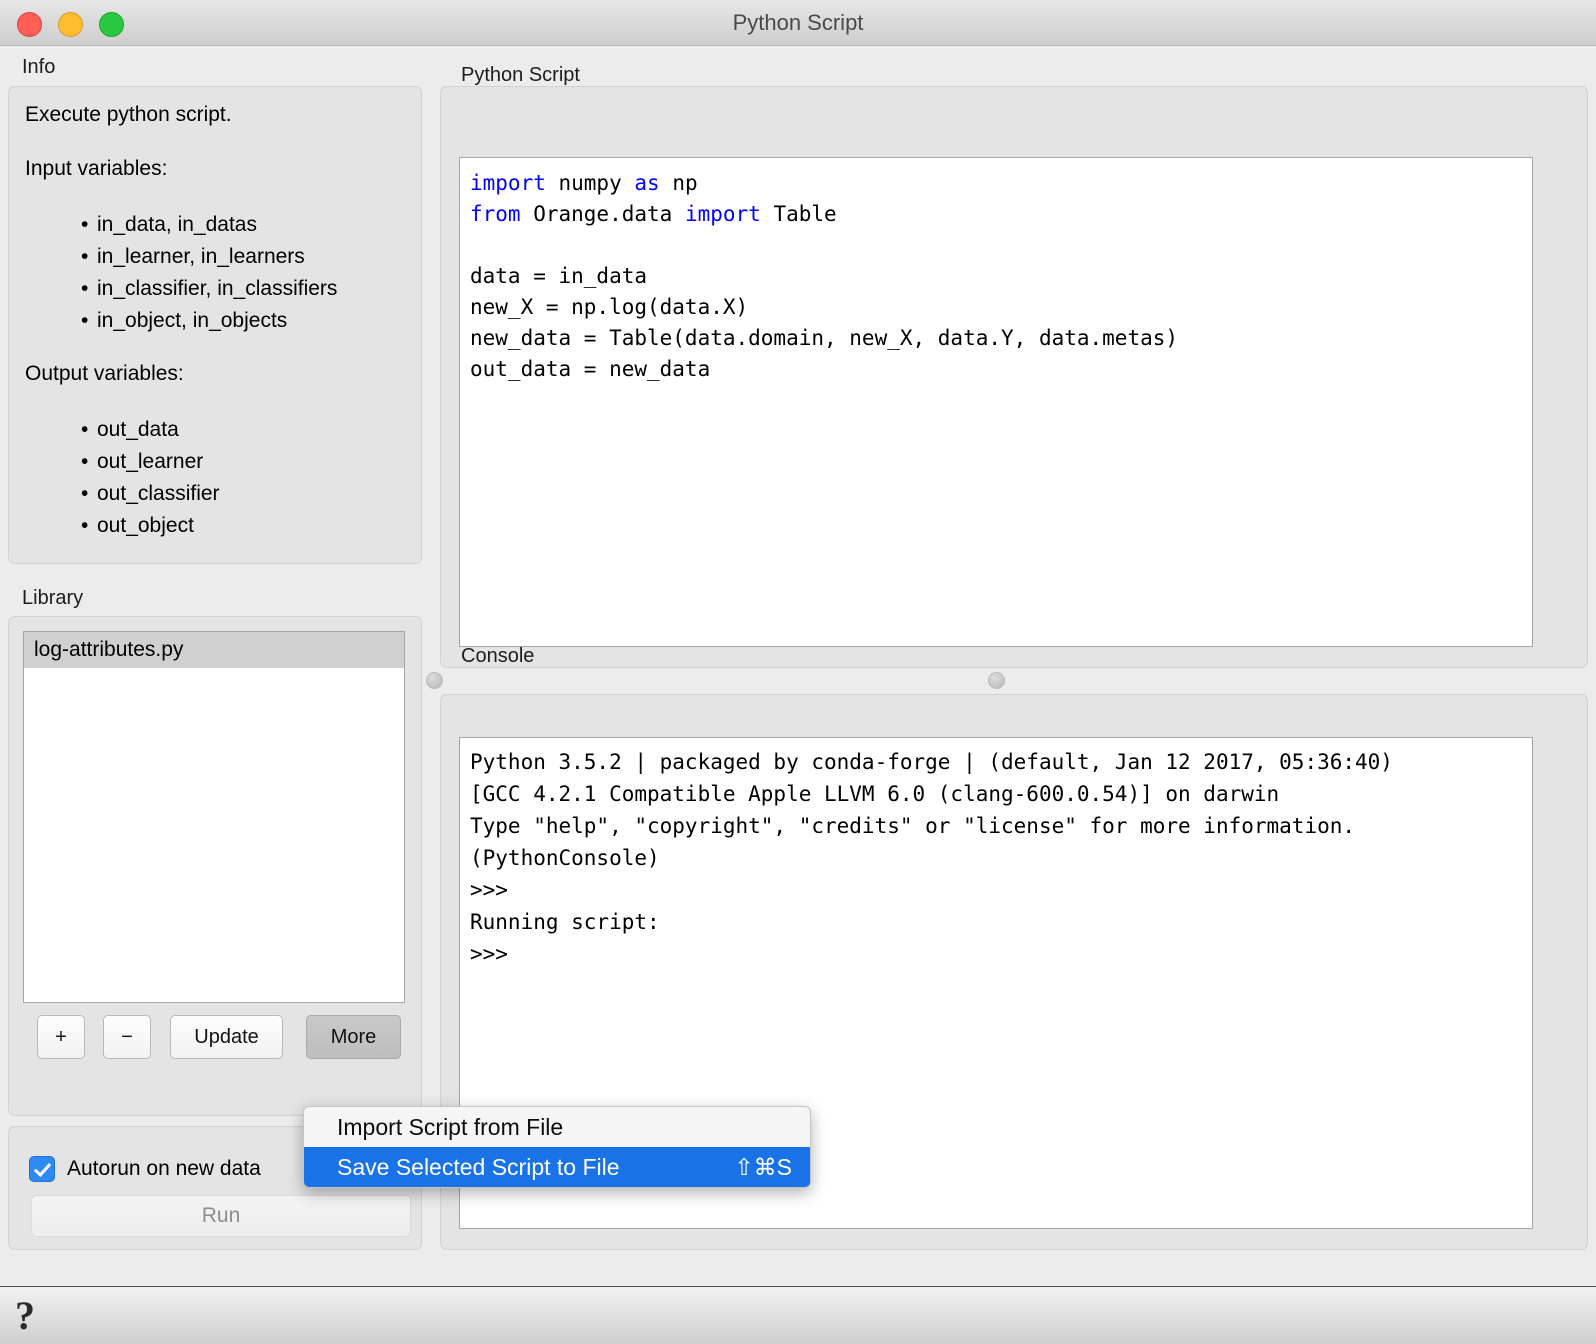 The height and width of the screenshot is (1344, 1596). What do you see at coordinates (169, 224) in the screenshot?
I see `info-input-item: • in_data, in_datas` at bounding box center [169, 224].